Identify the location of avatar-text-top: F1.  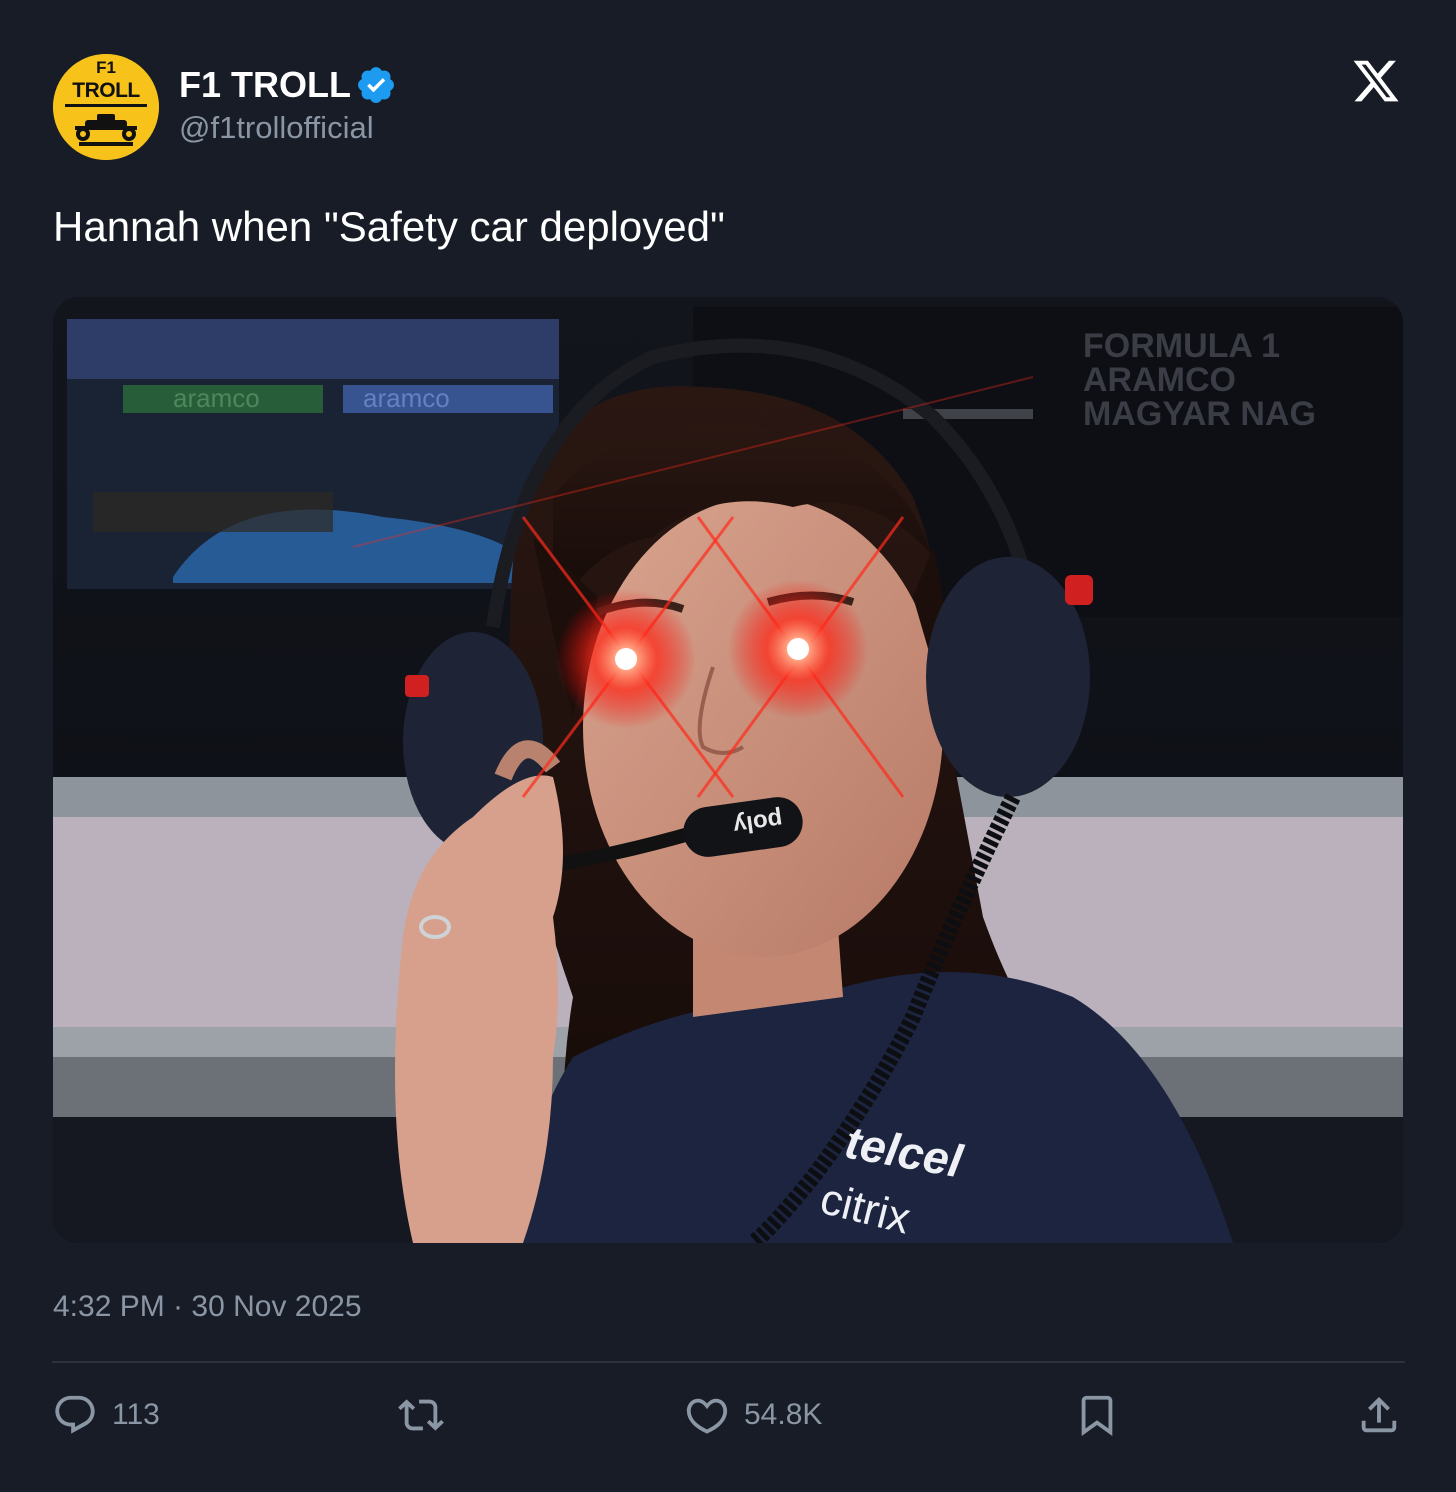
(106, 67).